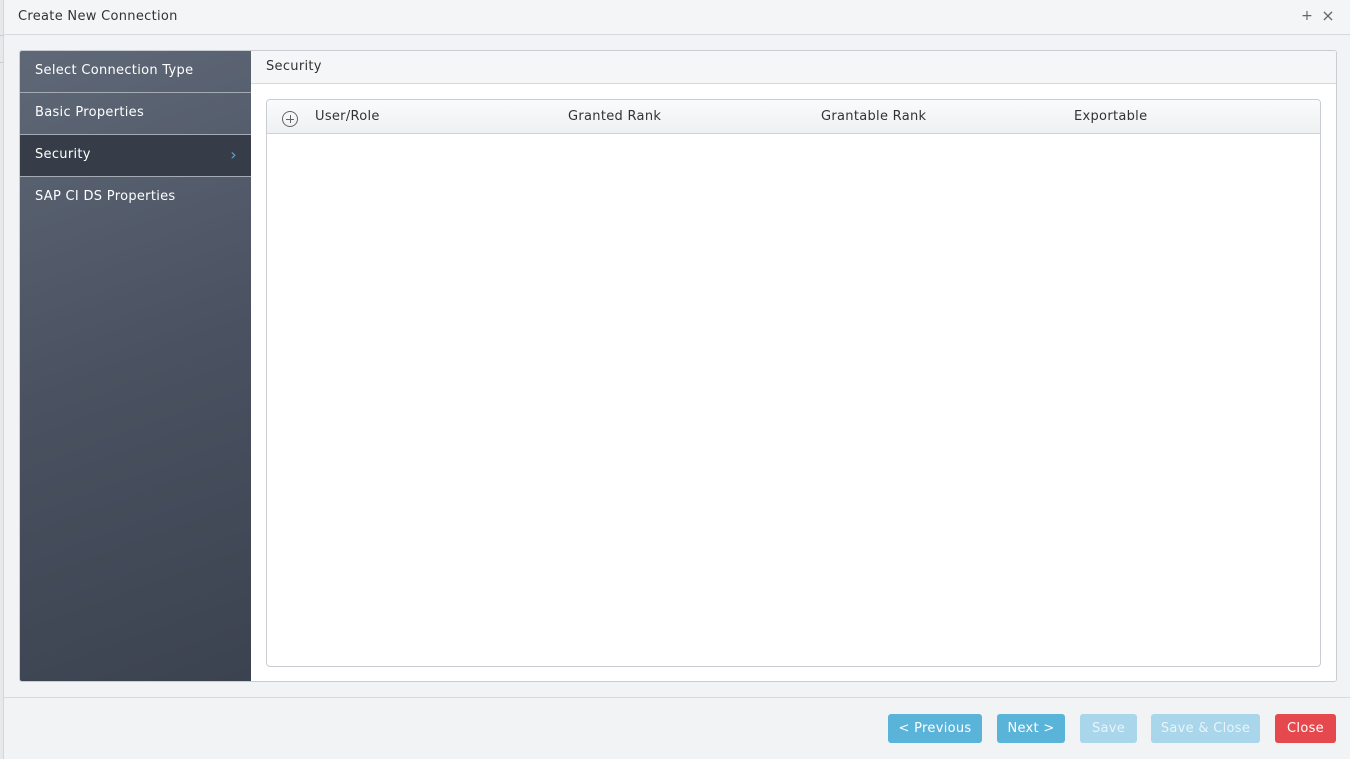 The width and height of the screenshot is (1350, 759). Describe the element at coordinates (1205, 728) in the screenshot. I see `save-close-button: Save & Close` at that location.